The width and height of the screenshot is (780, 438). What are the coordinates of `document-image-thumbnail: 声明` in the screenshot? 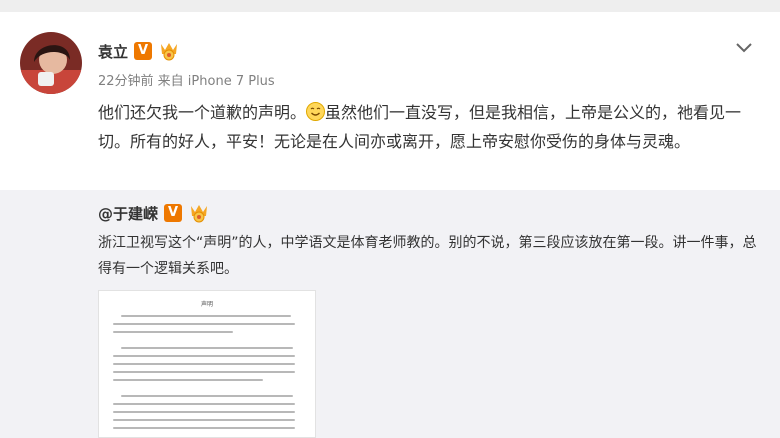 It's located at (207, 364).